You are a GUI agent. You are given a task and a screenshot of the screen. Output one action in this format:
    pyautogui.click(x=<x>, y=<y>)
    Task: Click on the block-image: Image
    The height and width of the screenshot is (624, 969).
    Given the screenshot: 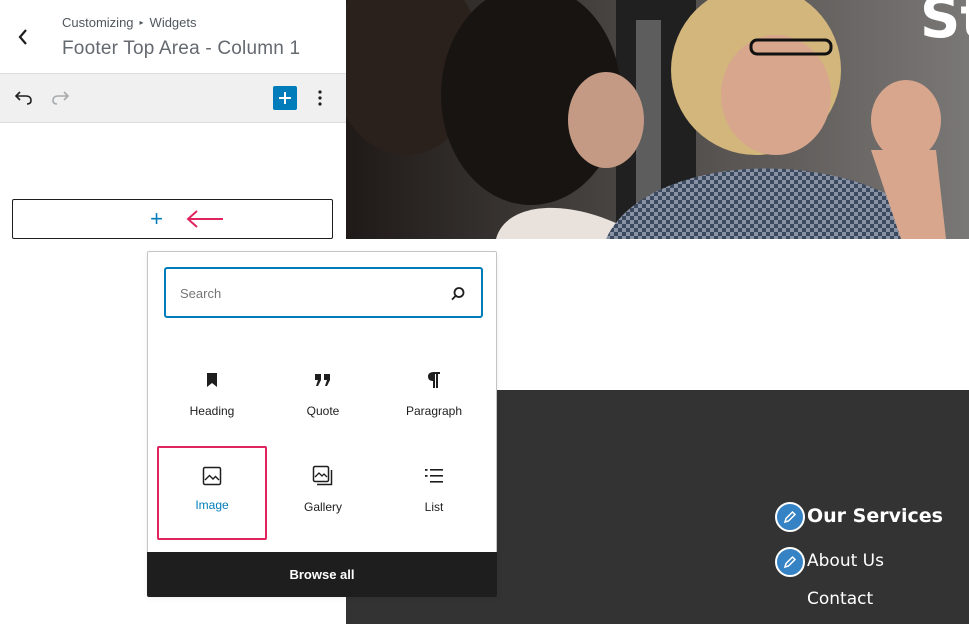 What is the action you would take?
    pyautogui.click(x=212, y=493)
    